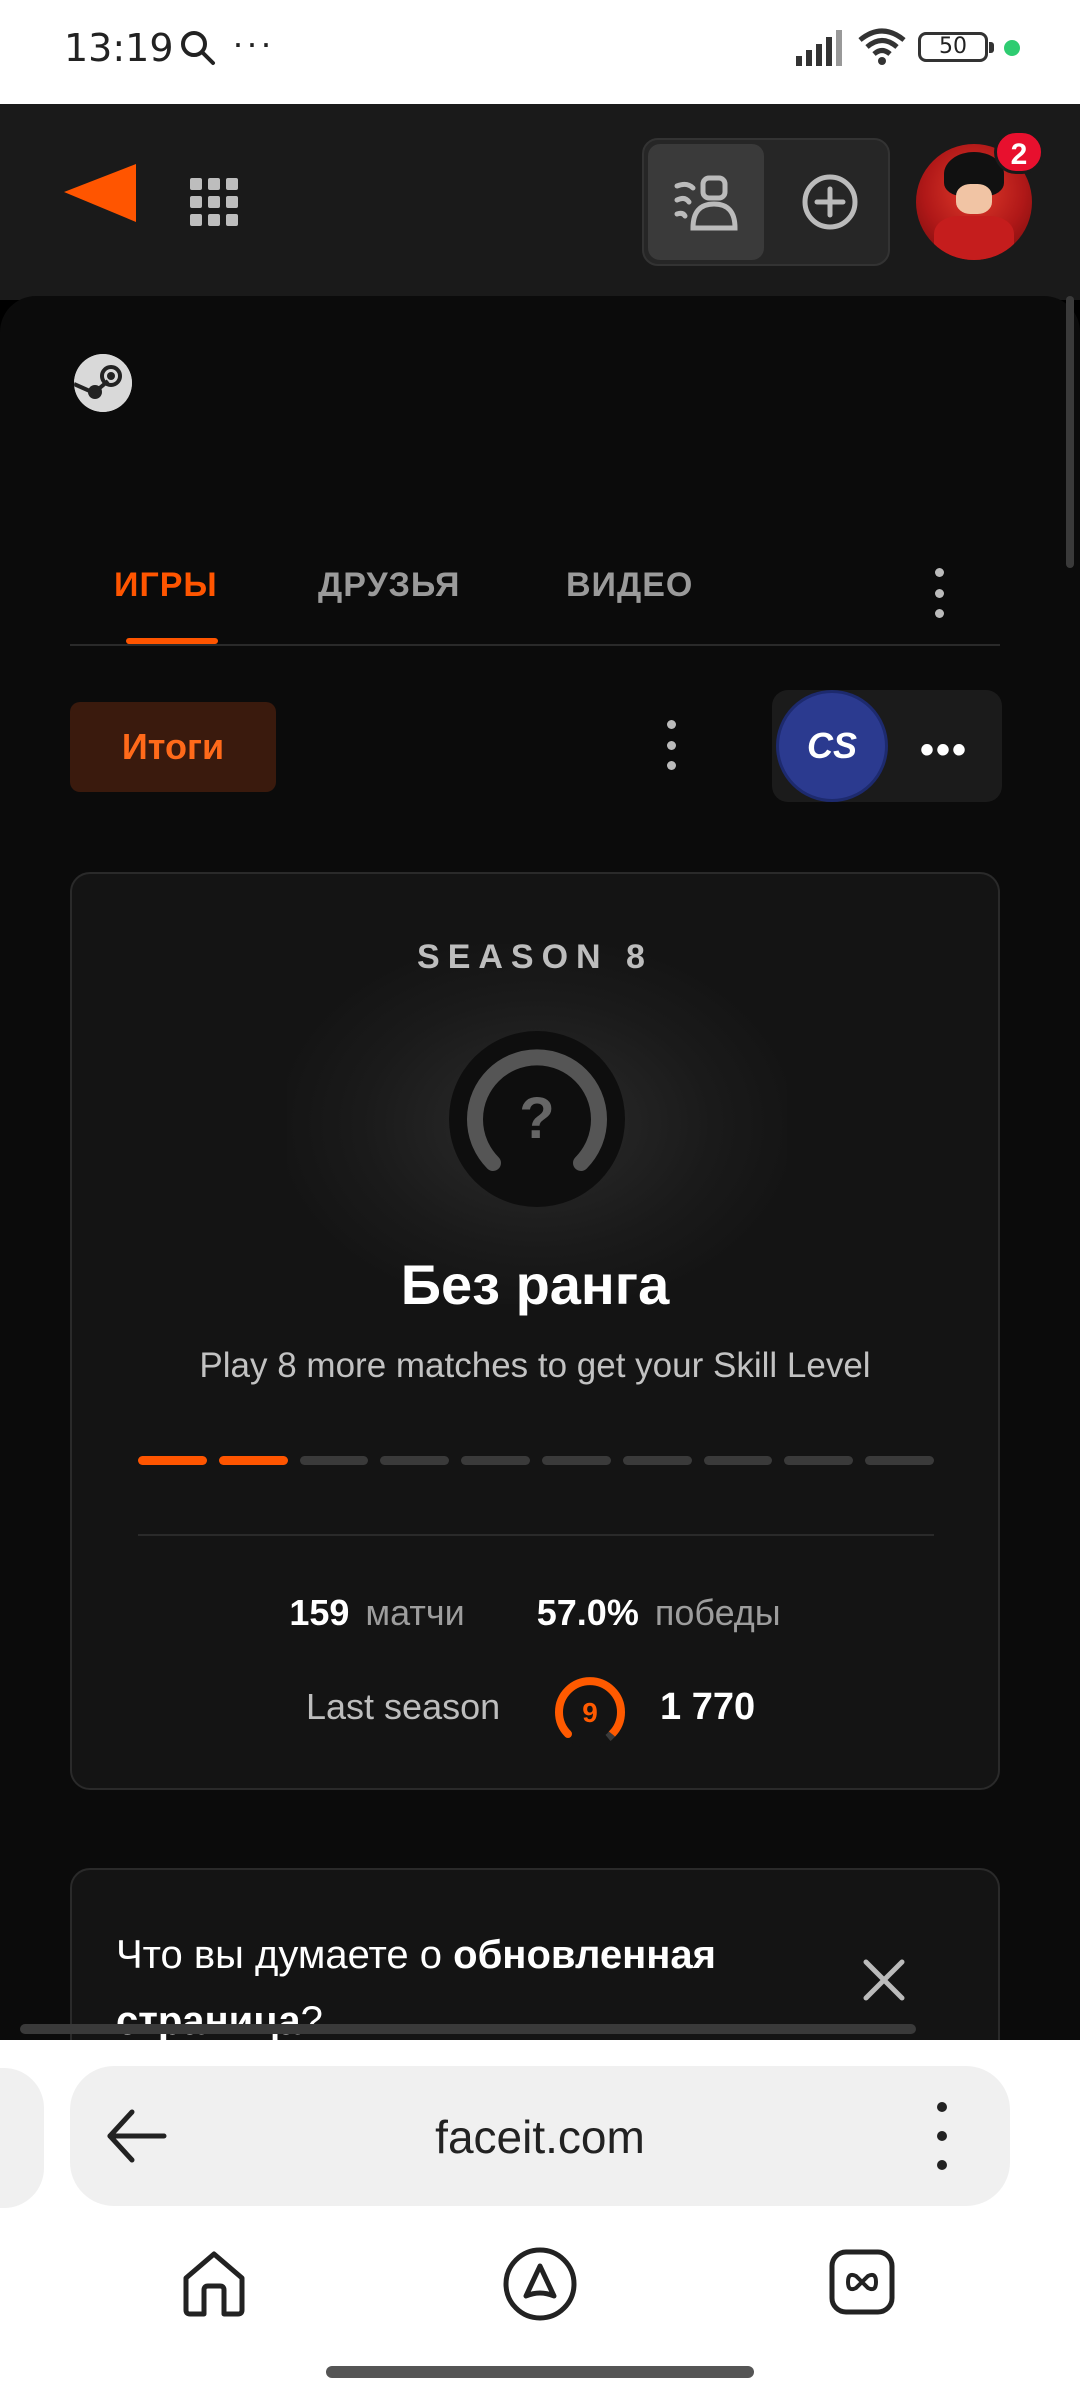 This screenshot has height=2400, width=1080. I want to click on tab-friends: ДРУЗЬЯ, so click(389, 585).